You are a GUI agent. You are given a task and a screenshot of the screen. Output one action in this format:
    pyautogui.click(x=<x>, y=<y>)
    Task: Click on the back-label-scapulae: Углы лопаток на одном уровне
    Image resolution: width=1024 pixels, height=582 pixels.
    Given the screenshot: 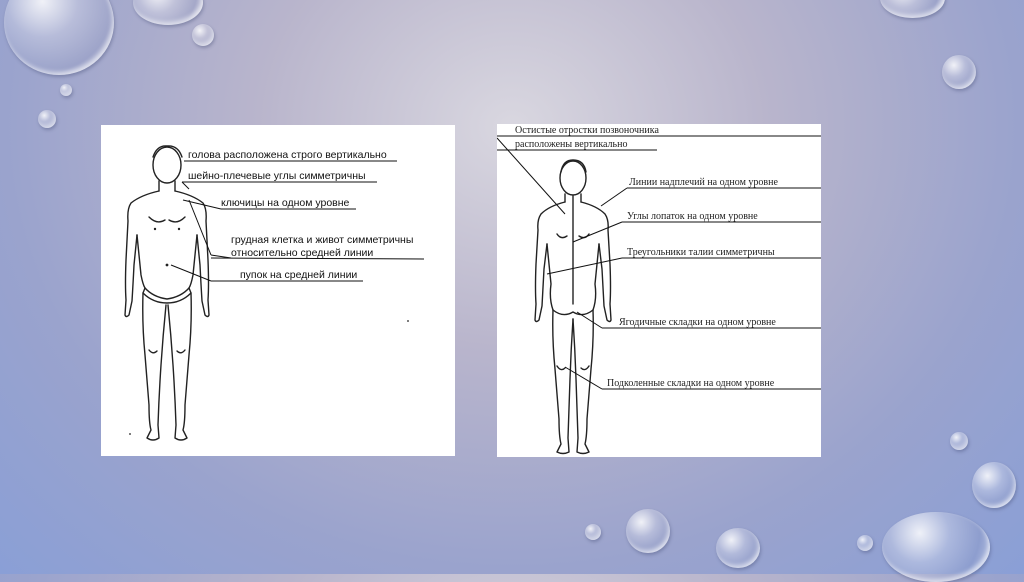 What is the action you would take?
    pyautogui.click(x=692, y=216)
    